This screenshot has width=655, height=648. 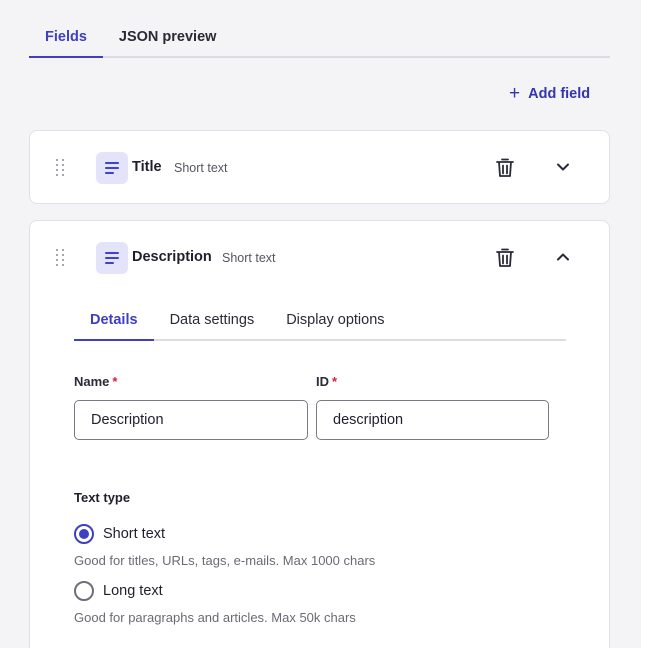 What do you see at coordinates (168, 39) in the screenshot?
I see `tab-json-preview: JSON preview` at bounding box center [168, 39].